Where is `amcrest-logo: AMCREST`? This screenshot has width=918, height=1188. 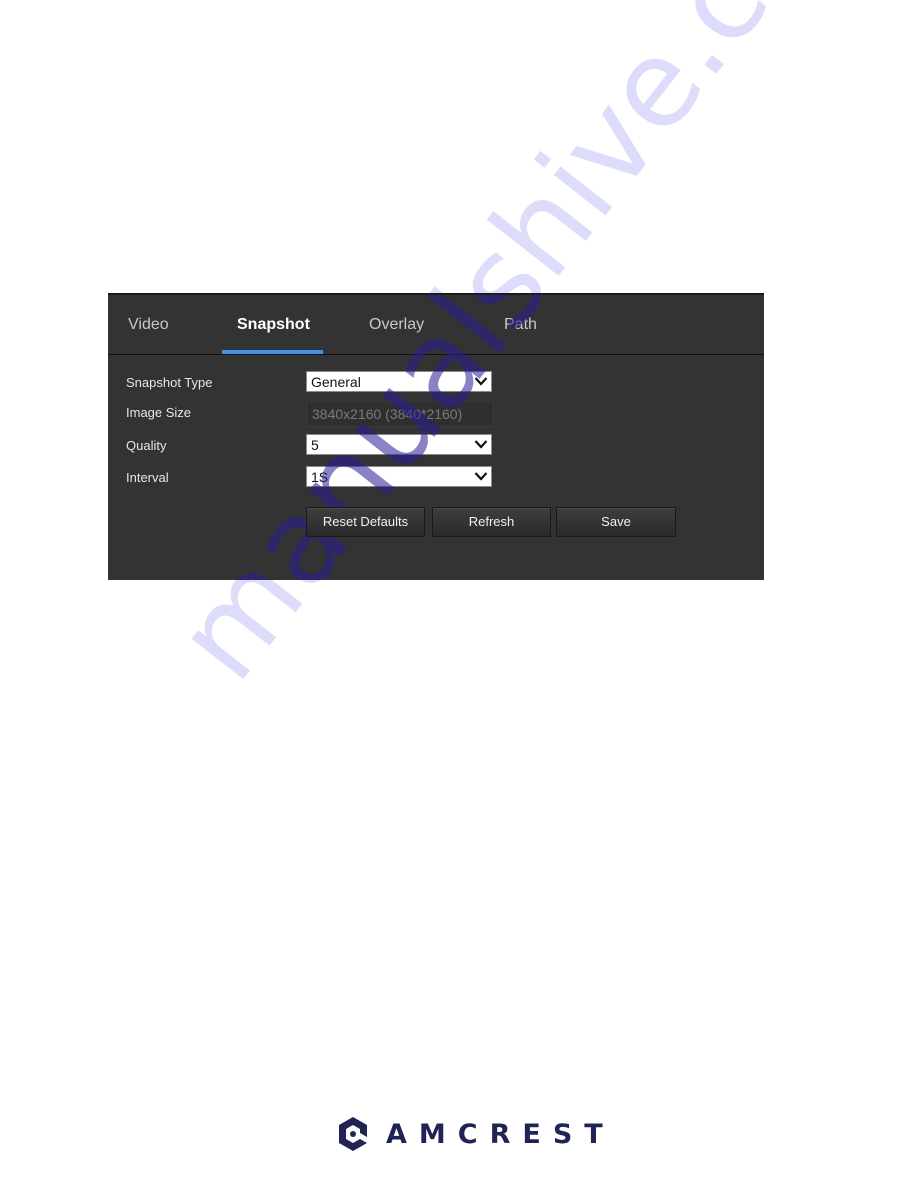
amcrest-logo: AMCREST is located at coordinates (475, 1134).